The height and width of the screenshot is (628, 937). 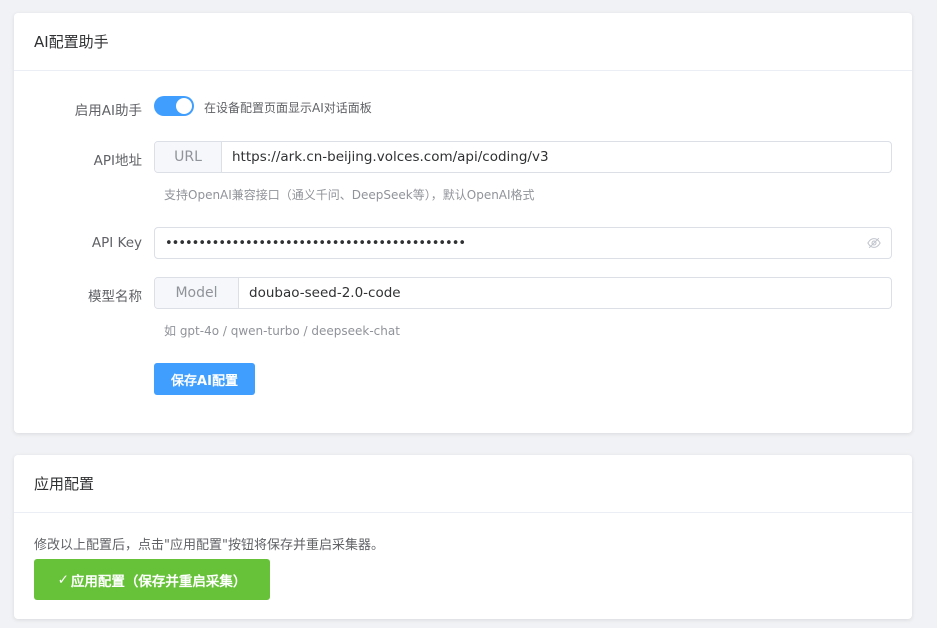 I want to click on api-url-label: API地址, so click(x=117, y=161).